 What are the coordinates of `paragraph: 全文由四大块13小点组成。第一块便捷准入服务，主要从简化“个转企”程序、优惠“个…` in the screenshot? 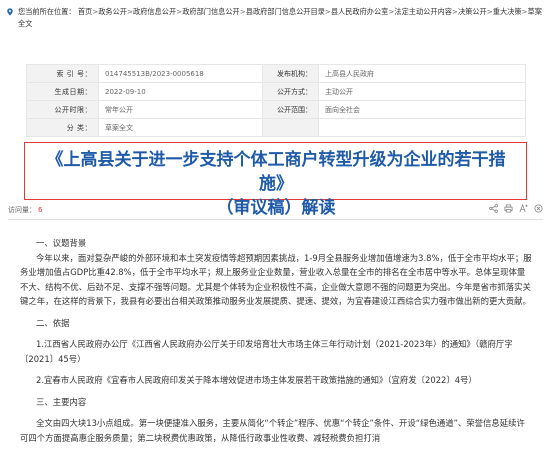 It's located at (272, 430).